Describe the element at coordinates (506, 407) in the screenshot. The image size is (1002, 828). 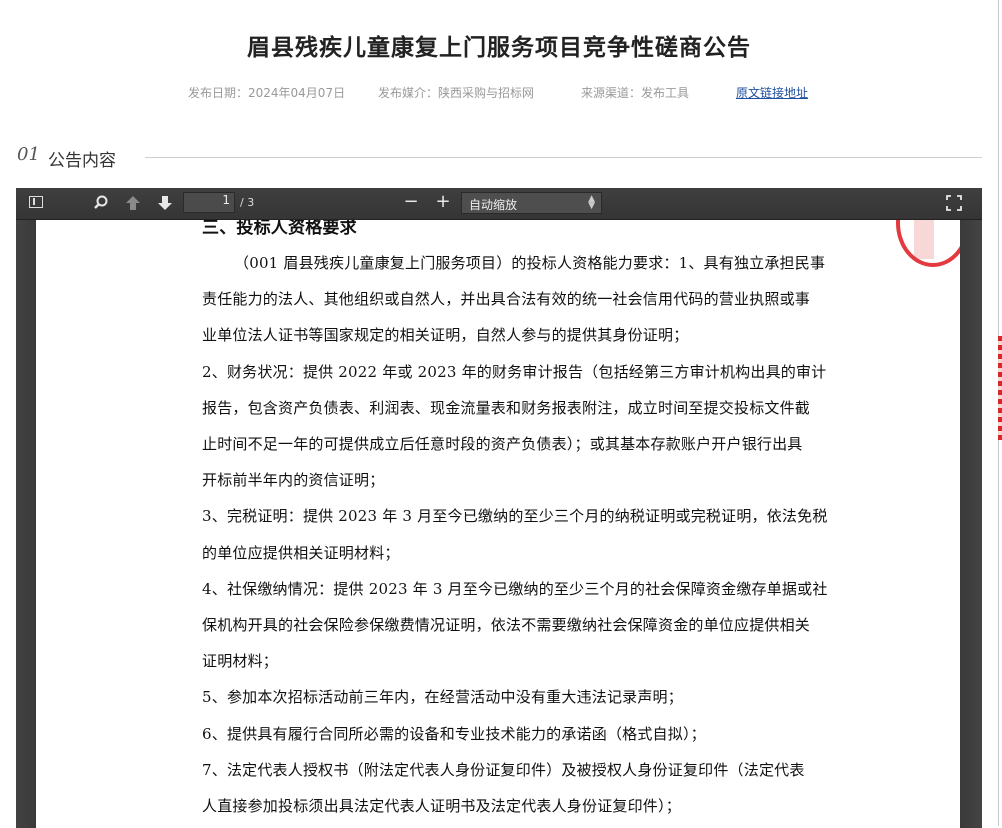
I see `pdf-text-line: 报告，包含资产负债表、利润表、现金流量表和财务报表附注，成立时间至提交投标文件截` at that location.